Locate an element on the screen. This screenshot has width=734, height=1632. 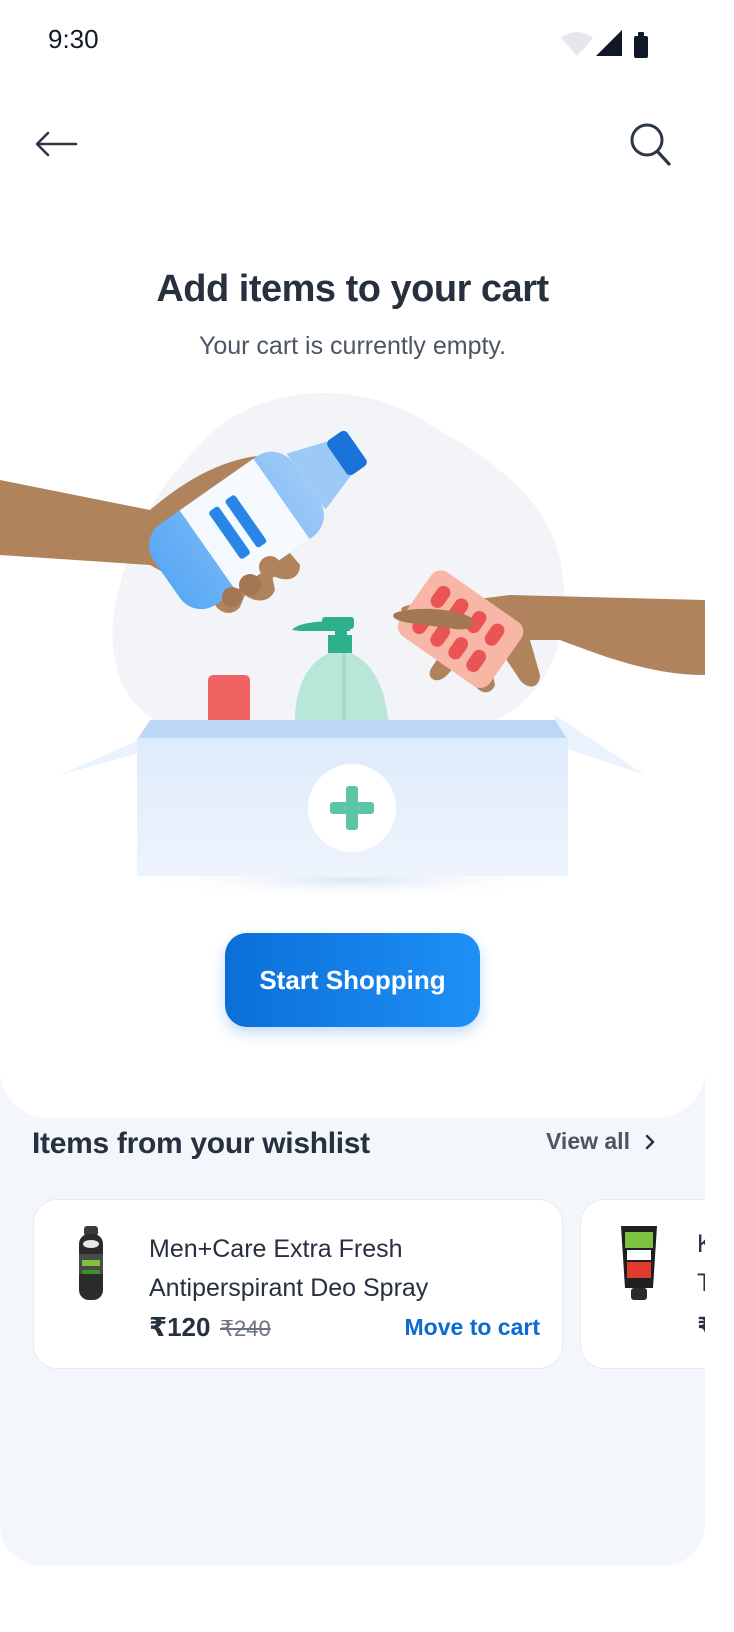
signal-icon is located at coordinates (609, 43).